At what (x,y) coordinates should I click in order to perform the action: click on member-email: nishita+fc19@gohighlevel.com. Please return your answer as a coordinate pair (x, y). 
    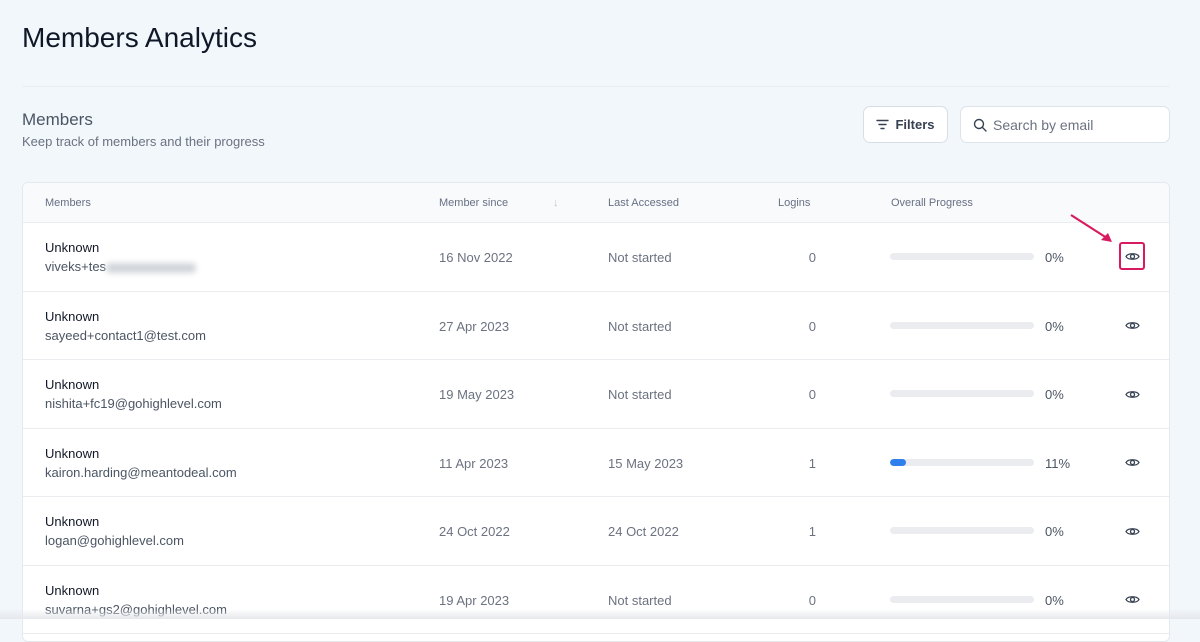
    Looking at the image, I should click on (133, 403).